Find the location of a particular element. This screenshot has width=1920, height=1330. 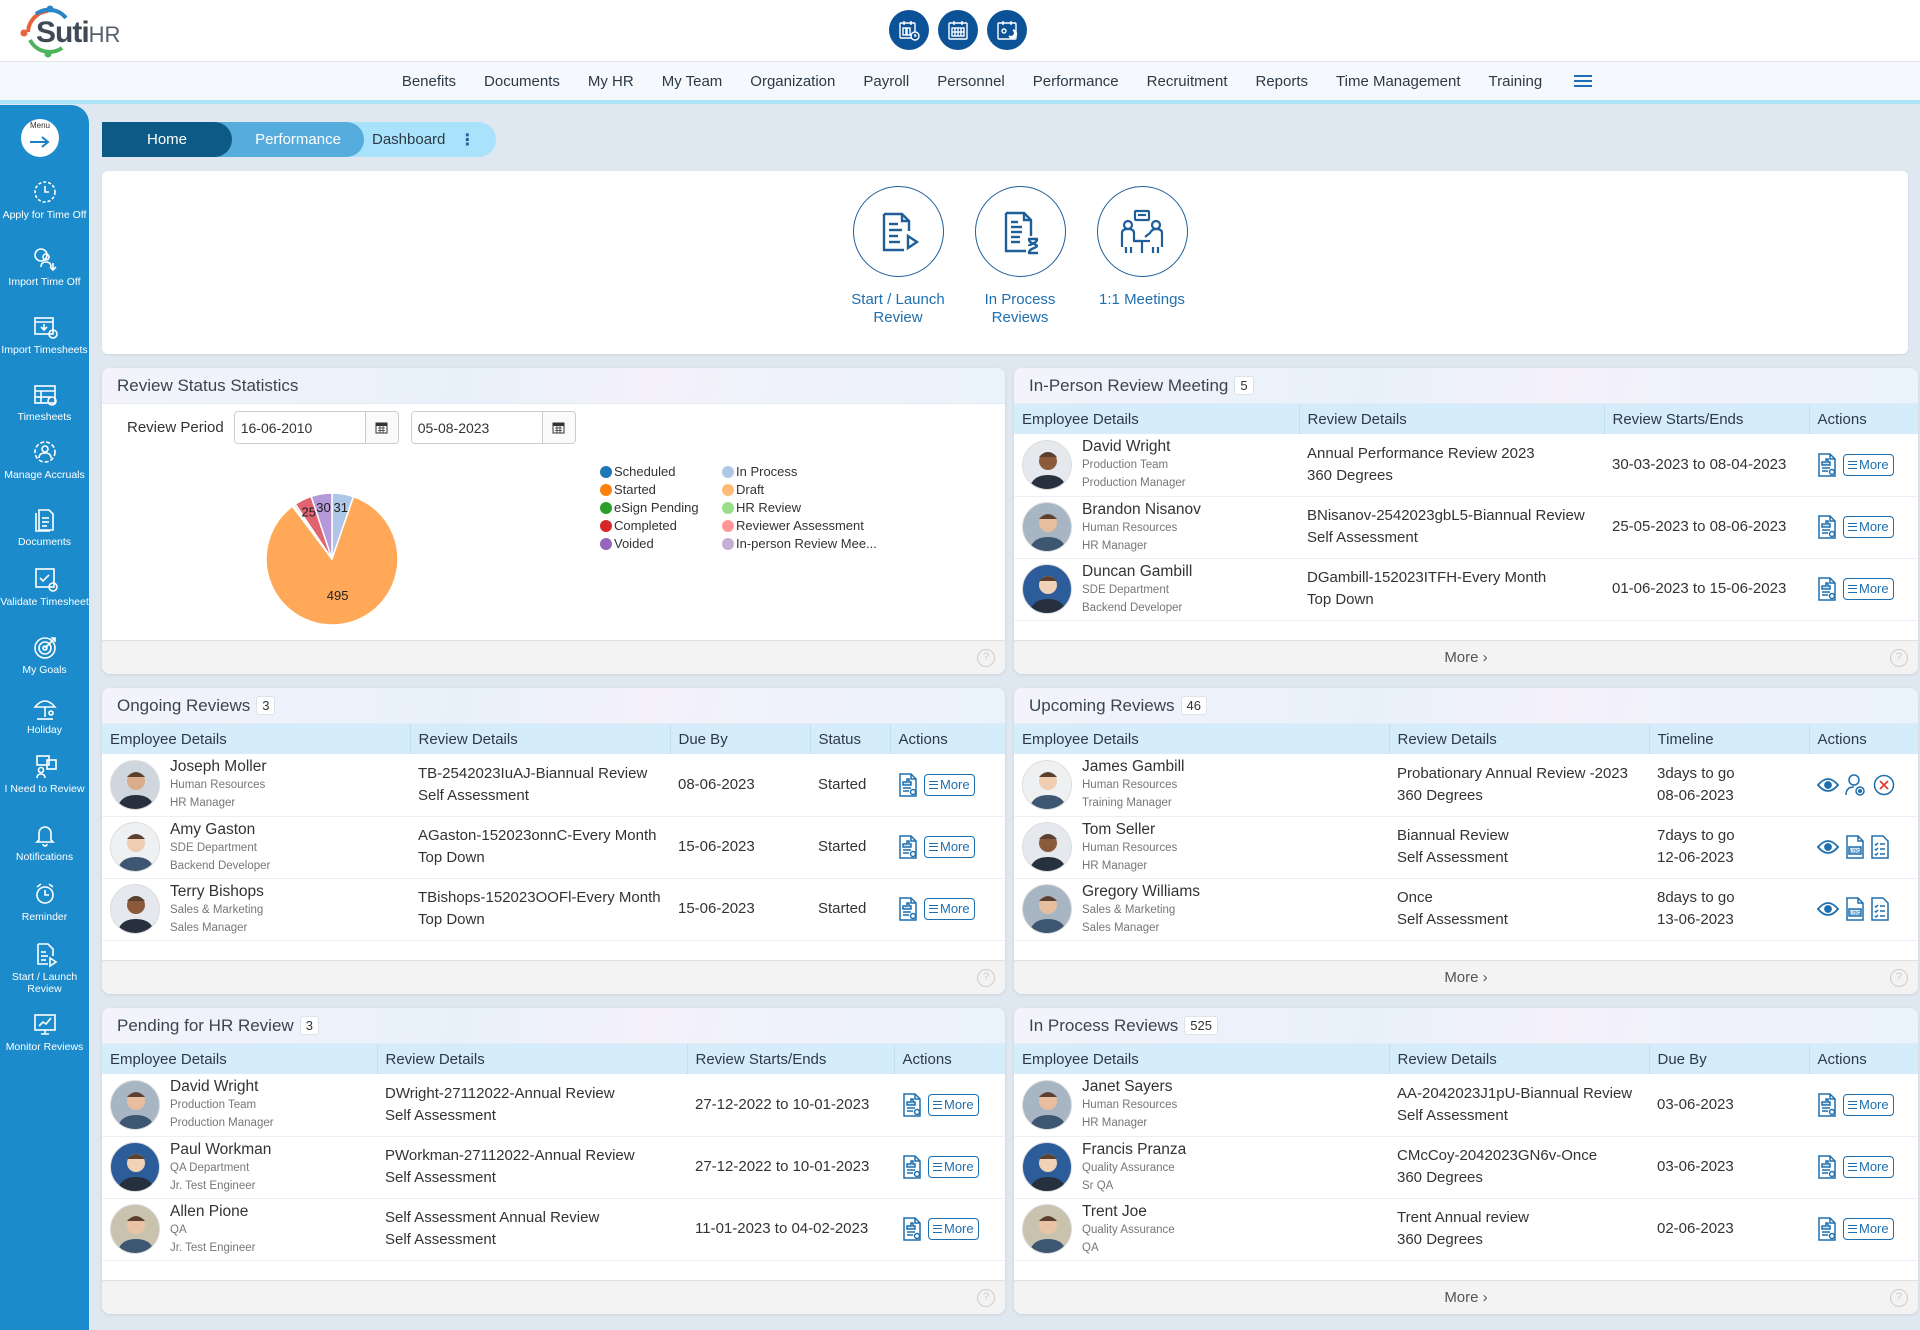

sidebar-item-start-launch-review: Start / Launch Review is located at coordinates (44, 967).